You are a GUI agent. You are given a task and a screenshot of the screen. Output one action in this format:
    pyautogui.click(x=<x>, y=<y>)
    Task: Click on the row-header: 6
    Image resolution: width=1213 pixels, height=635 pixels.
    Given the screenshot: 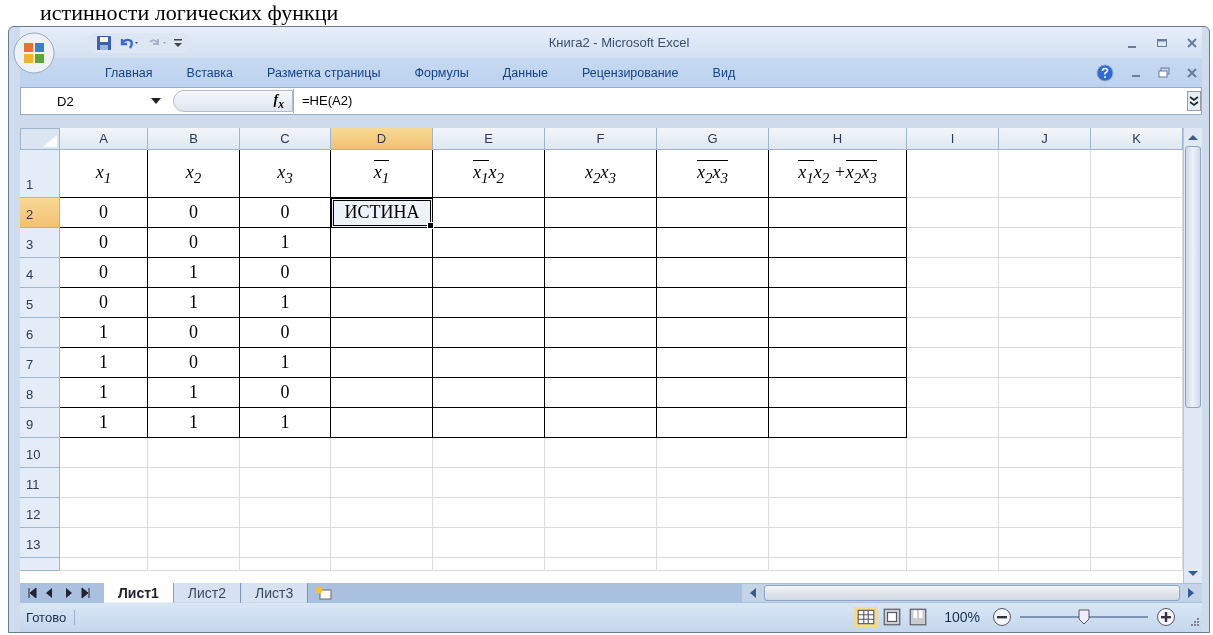 What is the action you would take?
    pyautogui.click(x=40, y=332)
    